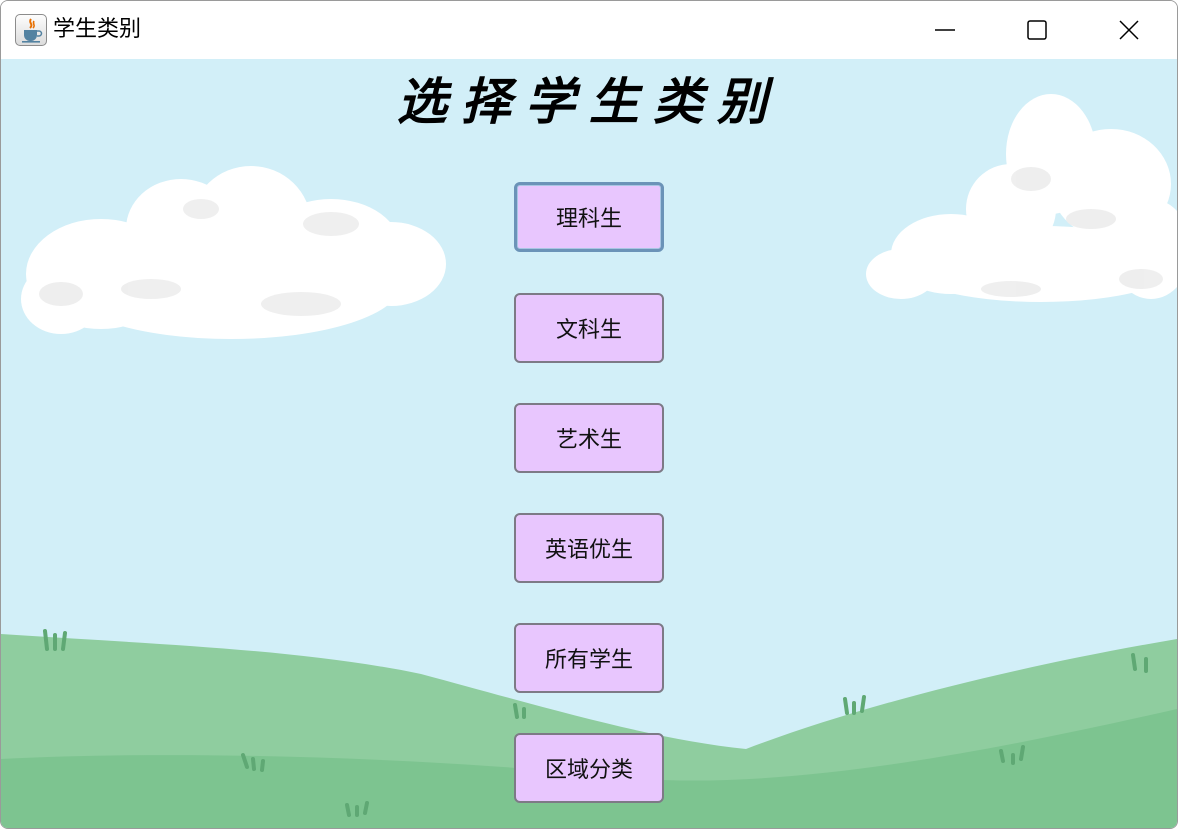  What do you see at coordinates (31, 30) in the screenshot?
I see `java-cup-icon` at bounding box center [31, 30].